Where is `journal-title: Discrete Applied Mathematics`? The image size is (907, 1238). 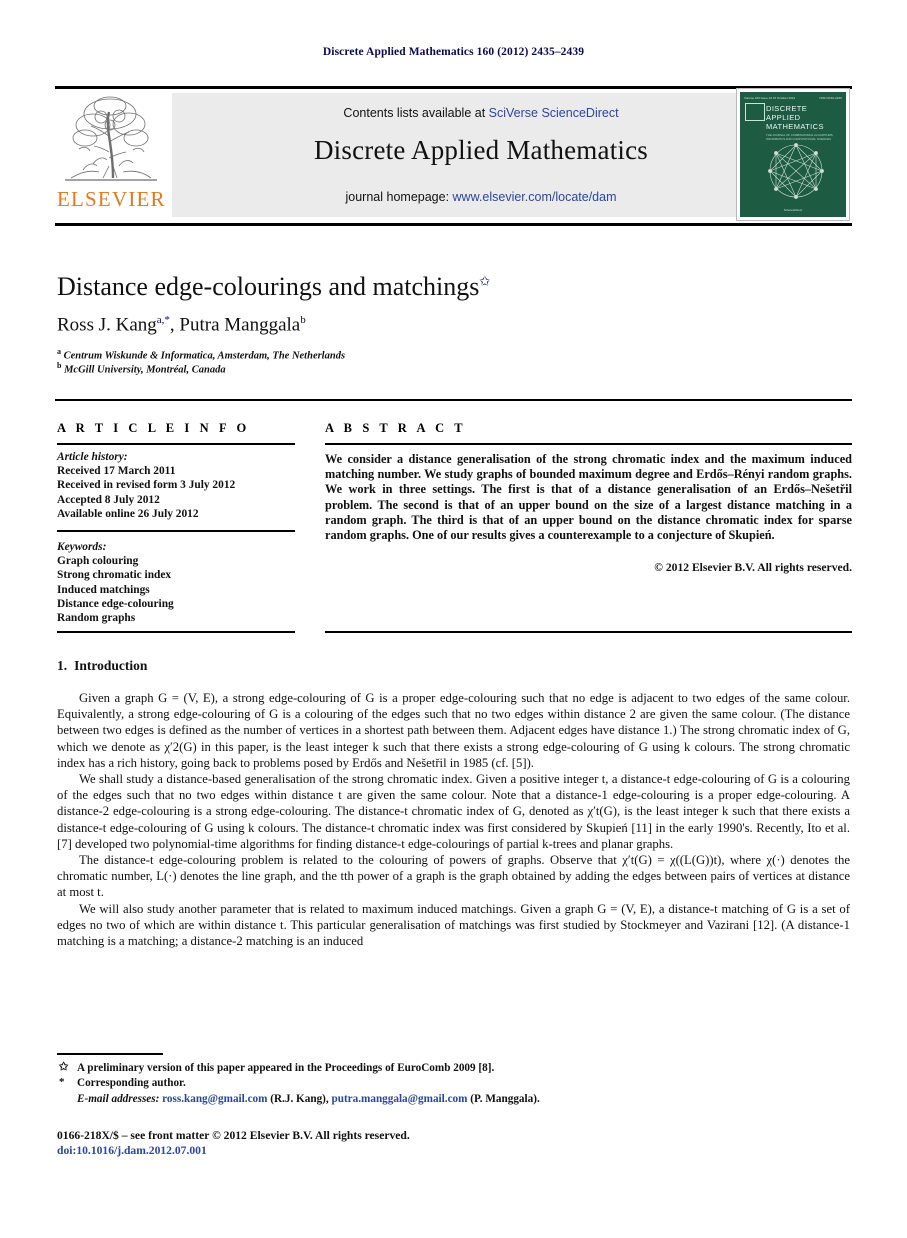 journal-title: Discrete Applied Mathematics is located at coordinates (480, 150).